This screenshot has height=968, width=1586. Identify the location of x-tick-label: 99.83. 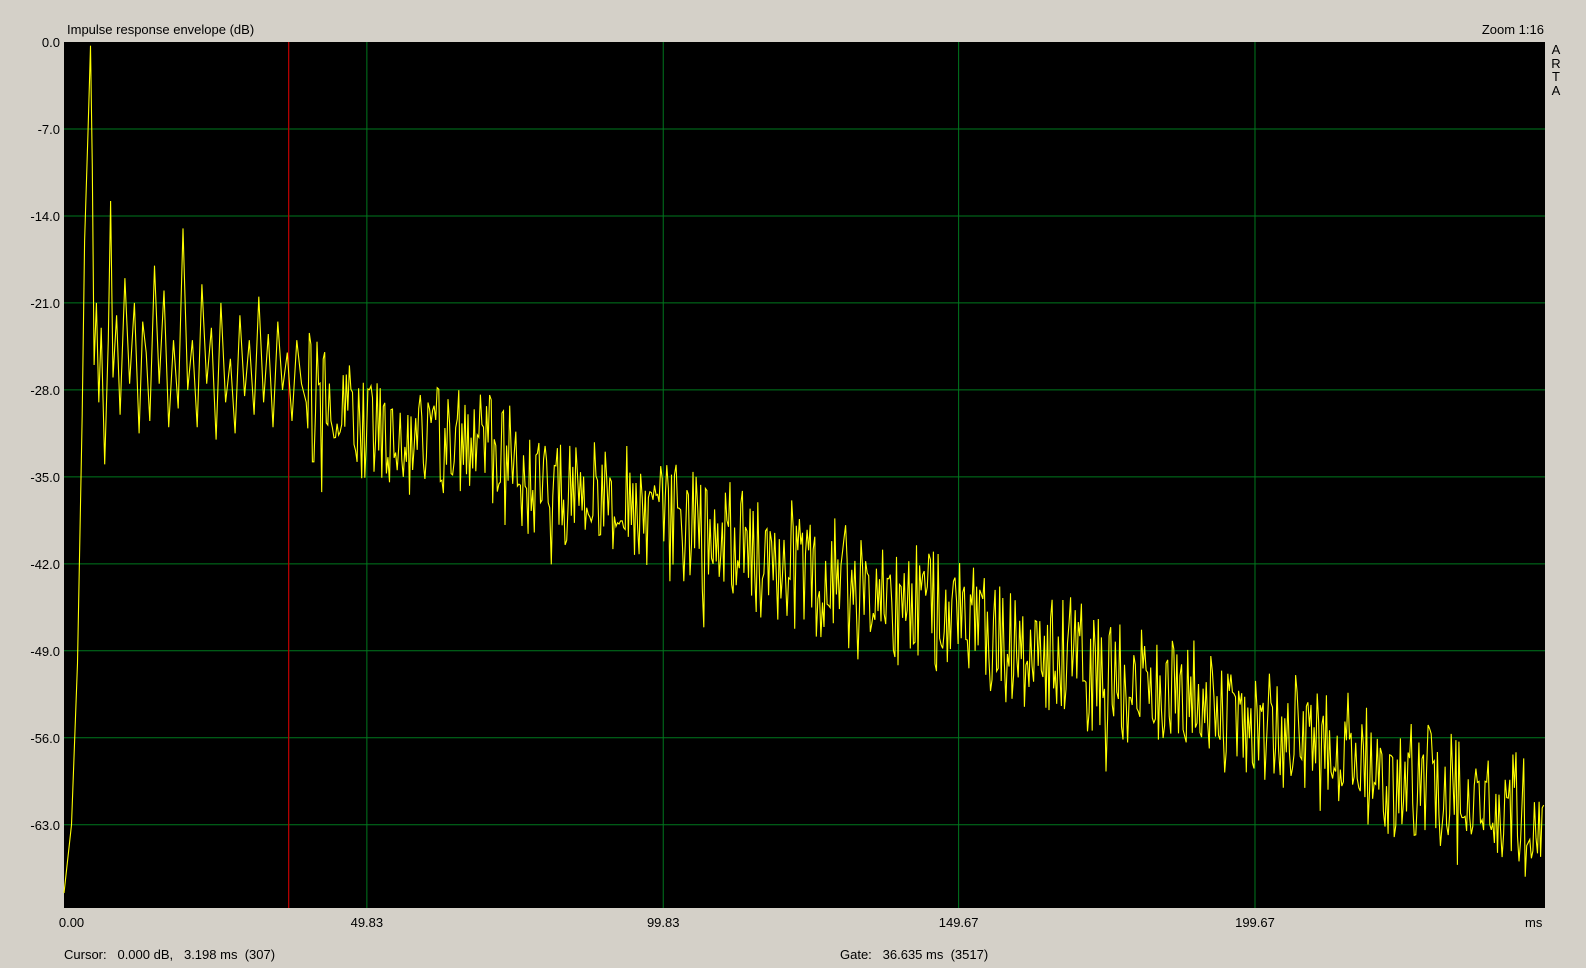
(663, 922).